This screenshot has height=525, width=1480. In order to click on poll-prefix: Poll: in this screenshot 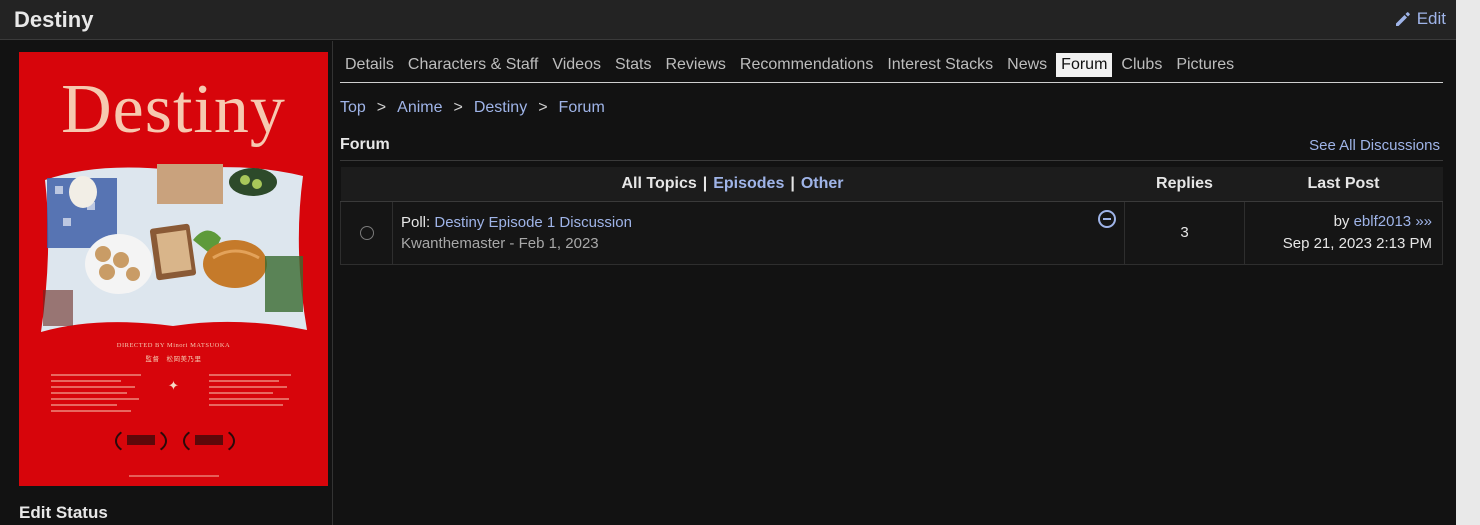, I will do `click(416, 222)`.